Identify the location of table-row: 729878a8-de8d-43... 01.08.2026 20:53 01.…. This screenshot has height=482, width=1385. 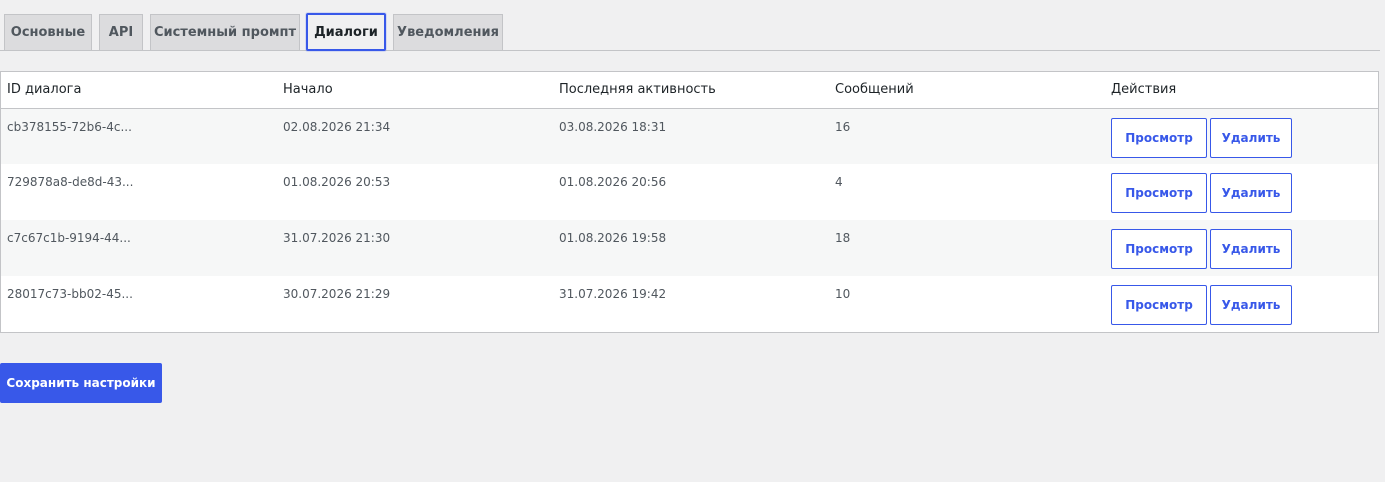
(689, 192).